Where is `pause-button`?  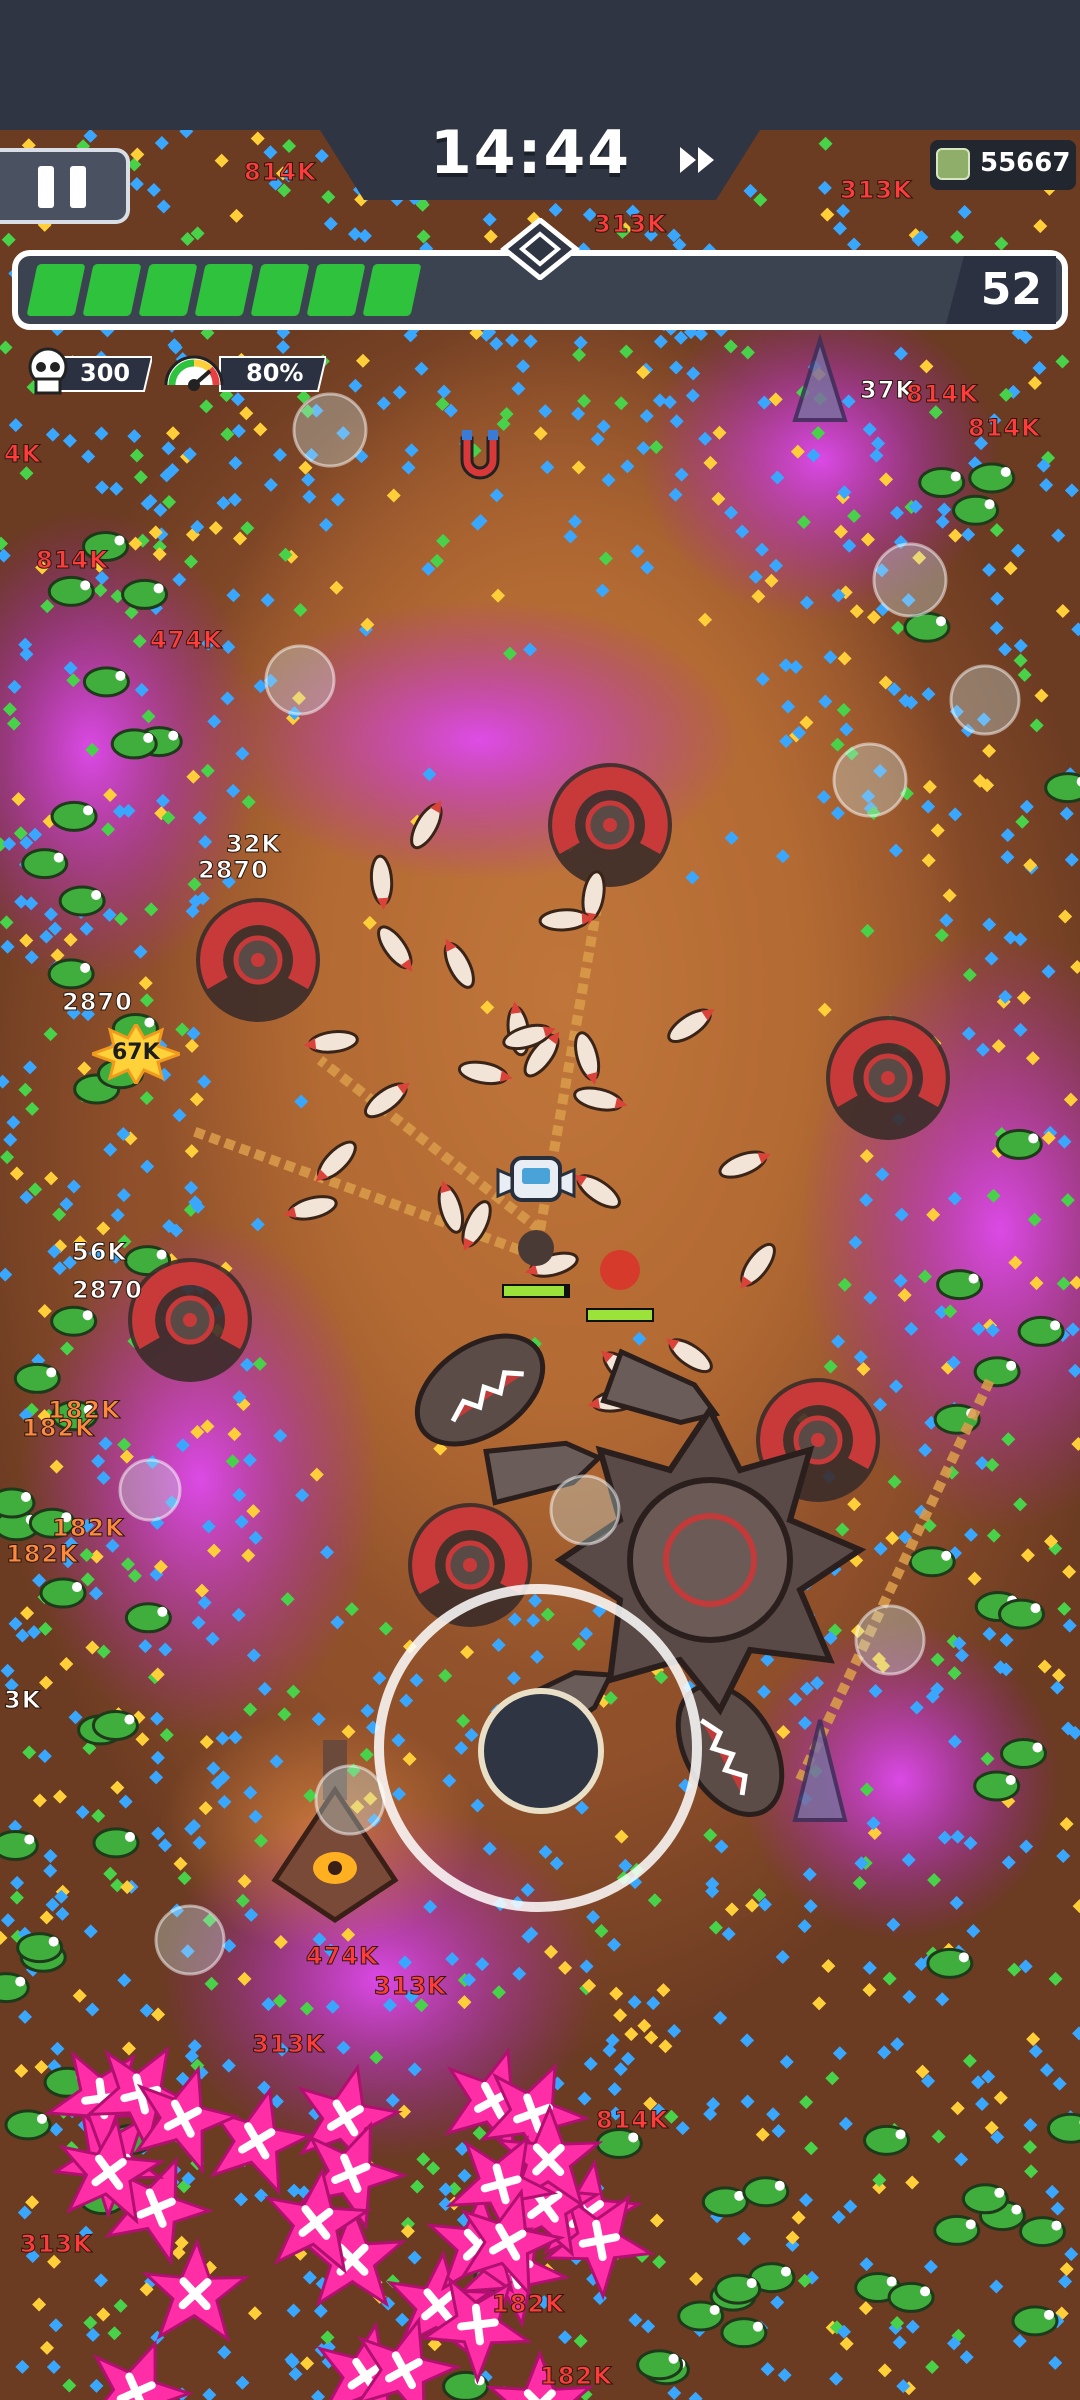 pause-button is located at coordinates (65, 186).